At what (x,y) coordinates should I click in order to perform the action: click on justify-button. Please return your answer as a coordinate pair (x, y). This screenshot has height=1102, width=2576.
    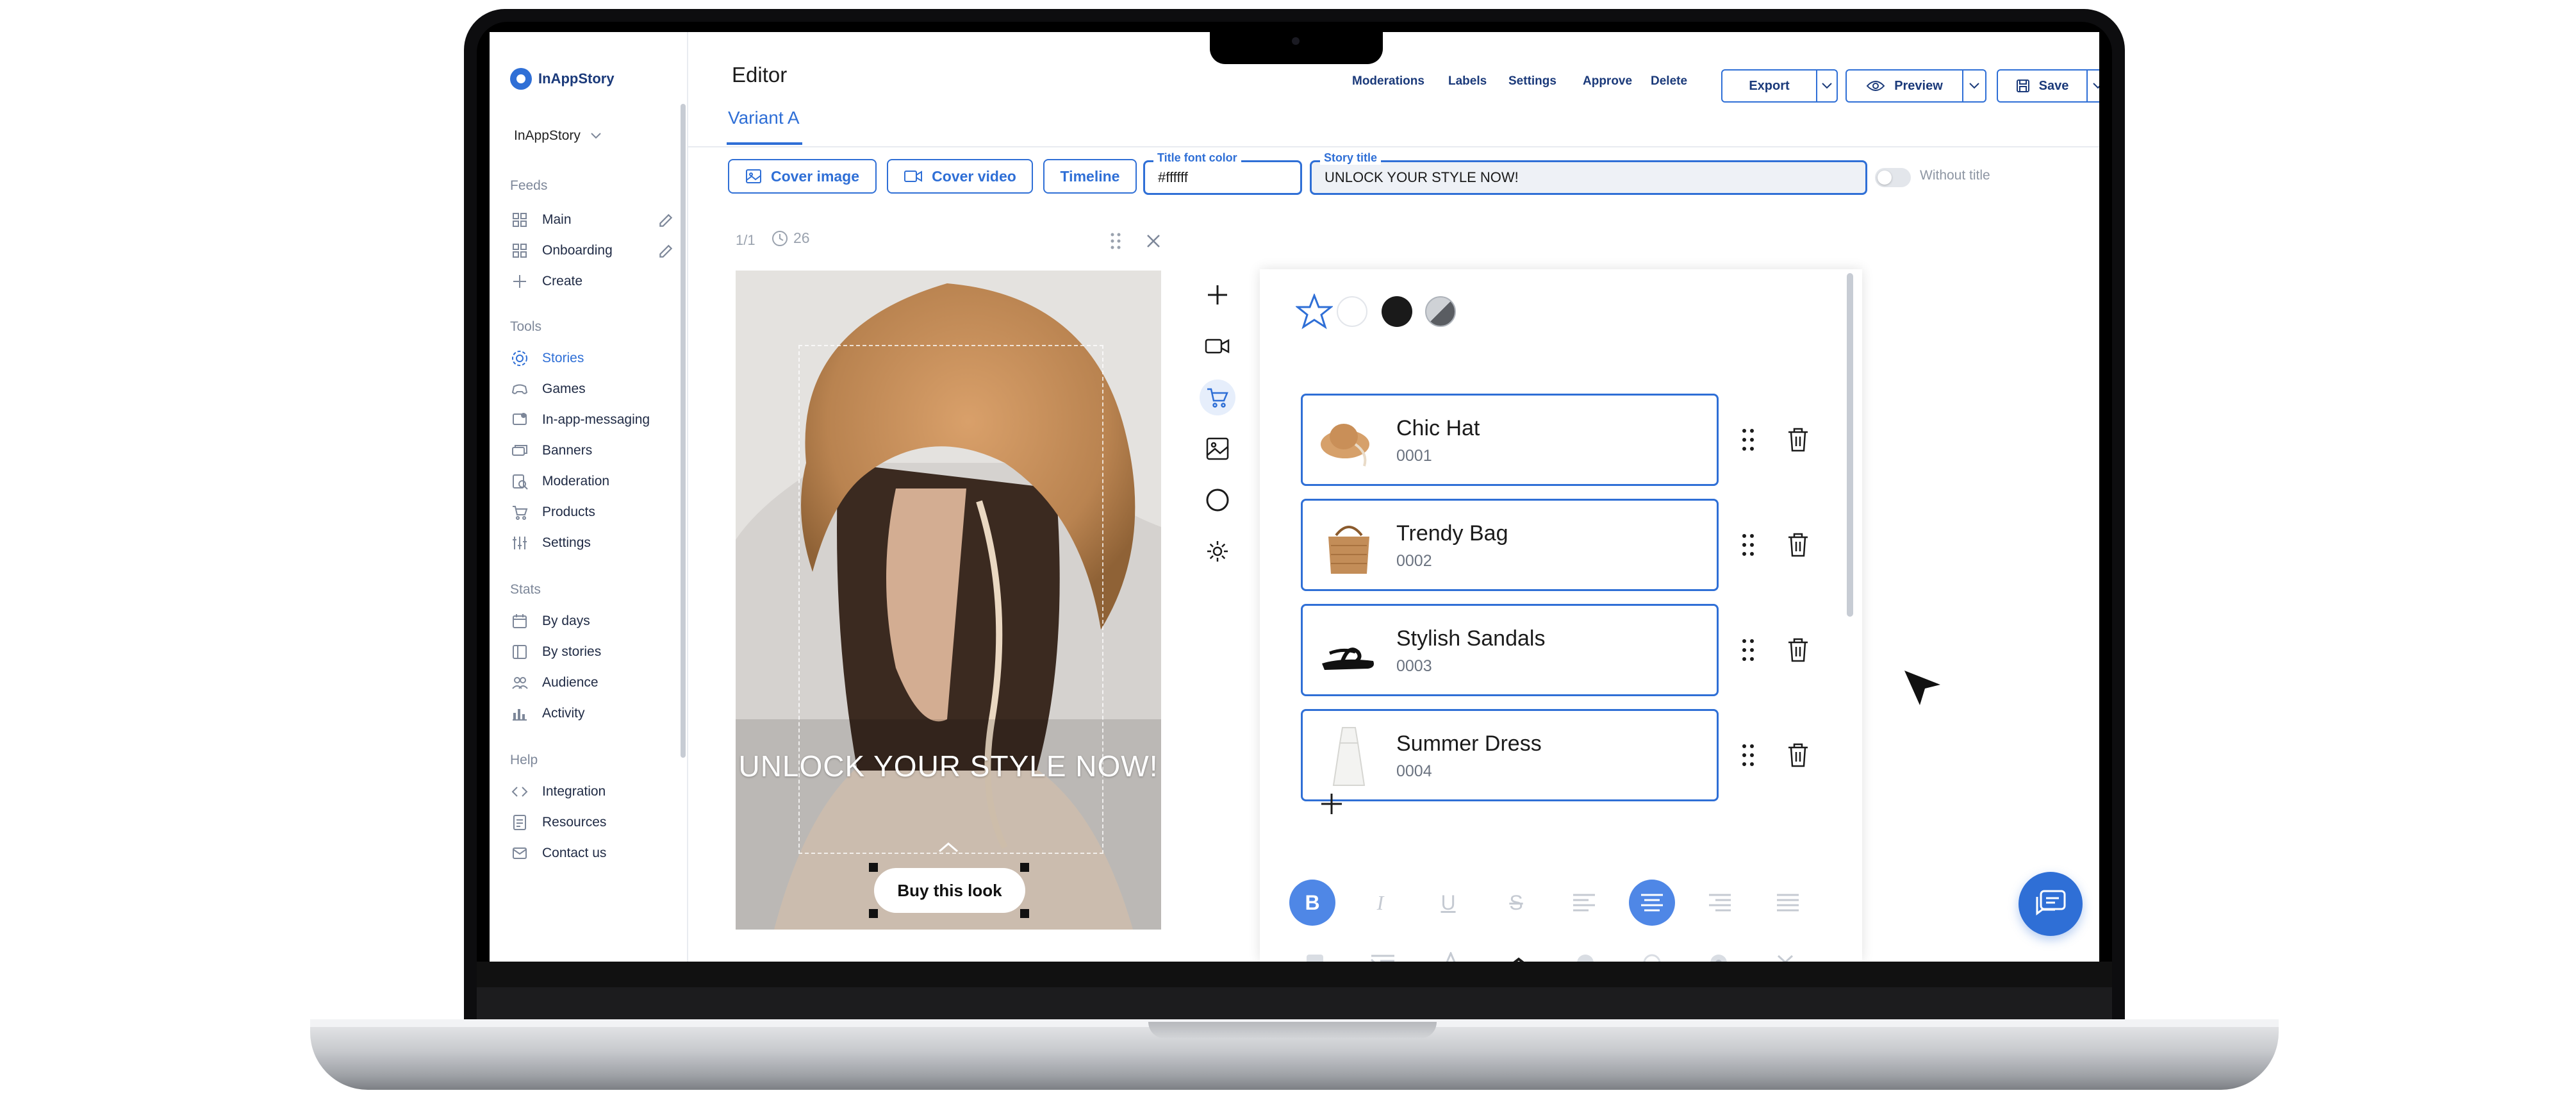
    Looking at the image, I should click on (1788, 903).